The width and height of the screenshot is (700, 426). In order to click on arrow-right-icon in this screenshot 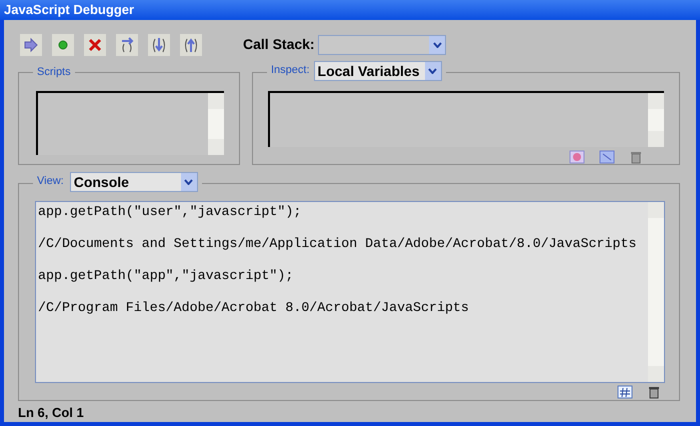, I will do `click(31, 45)`.